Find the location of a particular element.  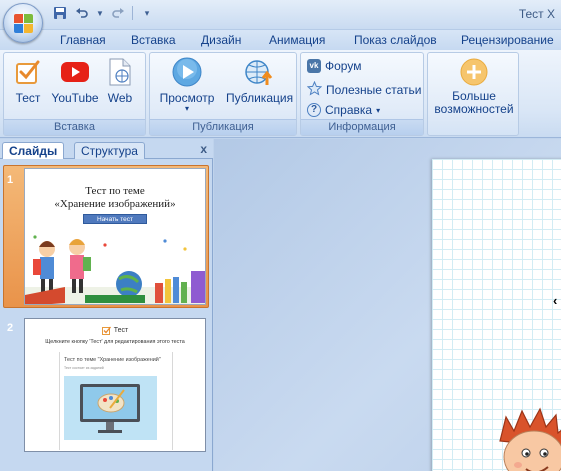

group-publish: Просмотр ▾ Публикация Публикация is located at coordinates (223, 94).